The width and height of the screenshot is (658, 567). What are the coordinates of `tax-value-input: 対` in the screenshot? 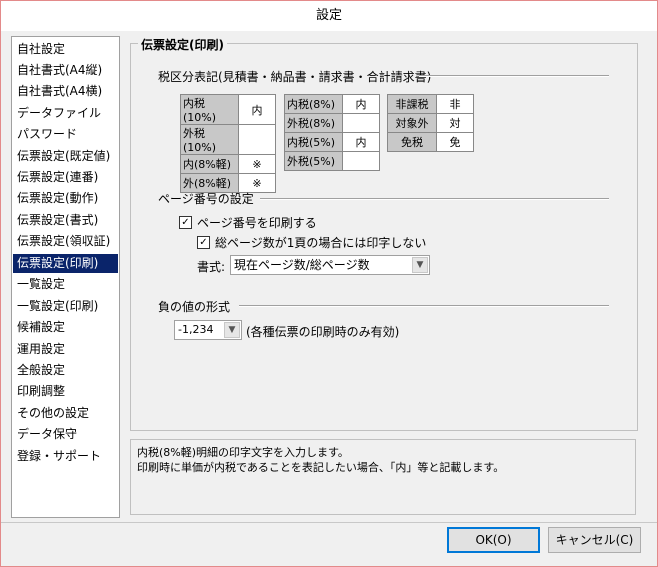 It's located at (455, 123).